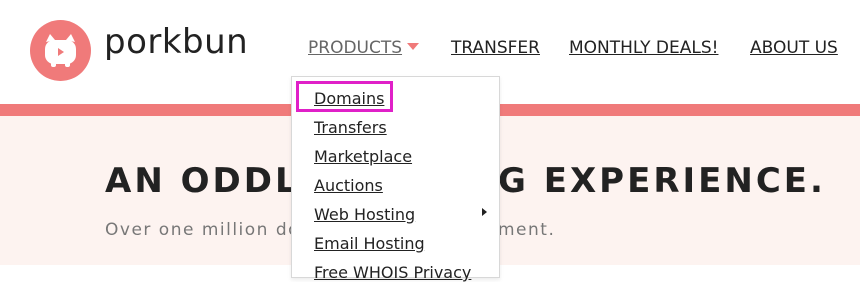 This screenshot has width=860, height=282. What do you see at coordinates (484, 212) in the screenshot?
I see `chevron-right-icon` at bounding box center [484, 212].